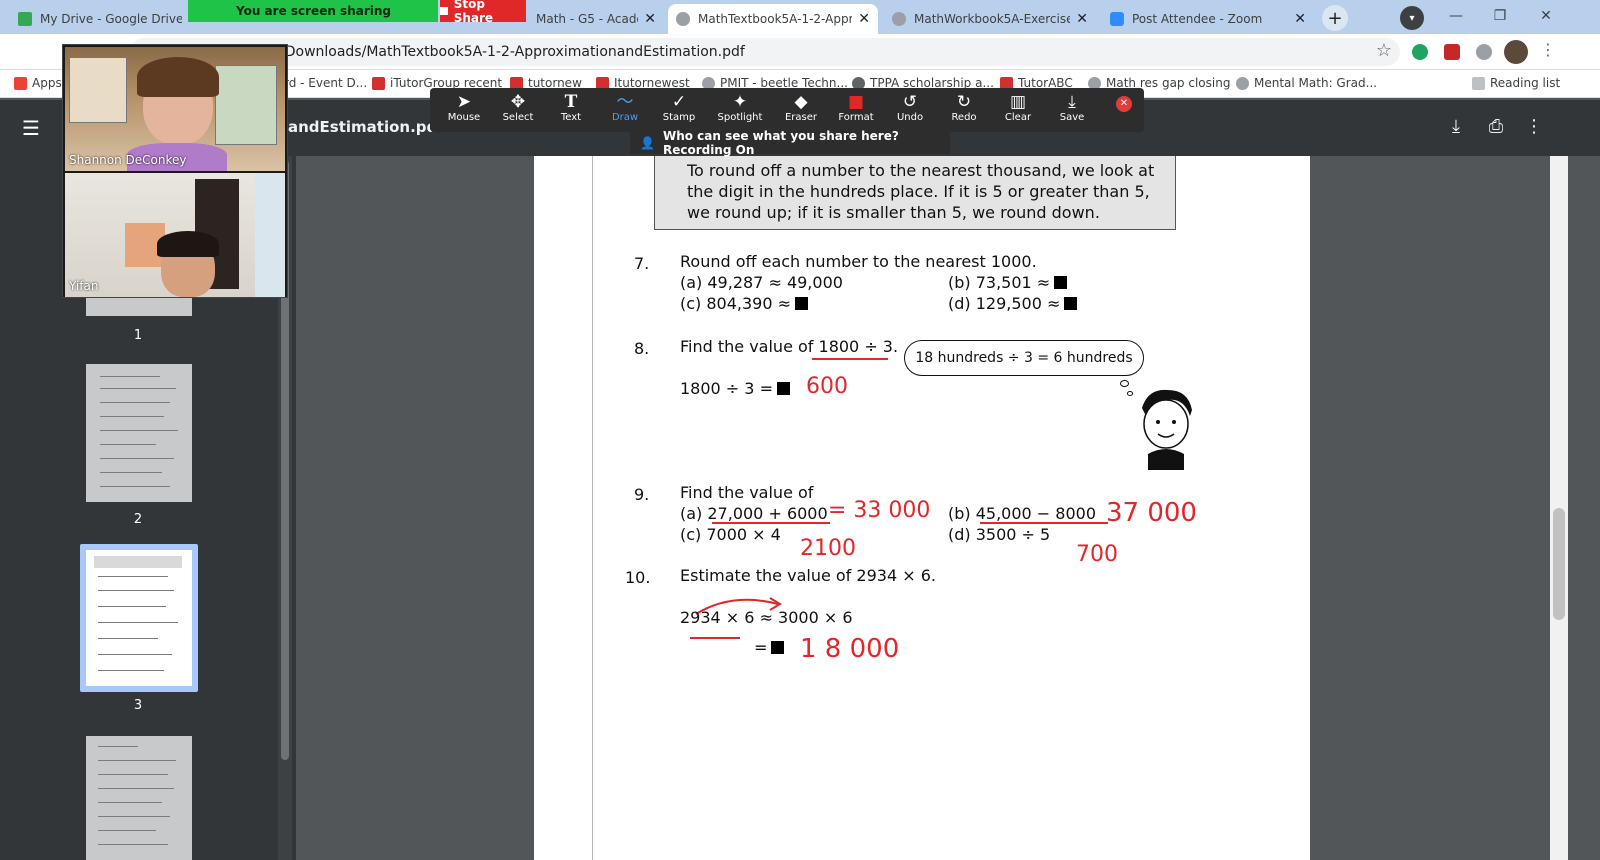 The height and width of the screenshot is (860, 1600). Describe the element at coordinates (1384, 52) in the screenshot. I see `bookmark-star-icon: ☆` at that location.